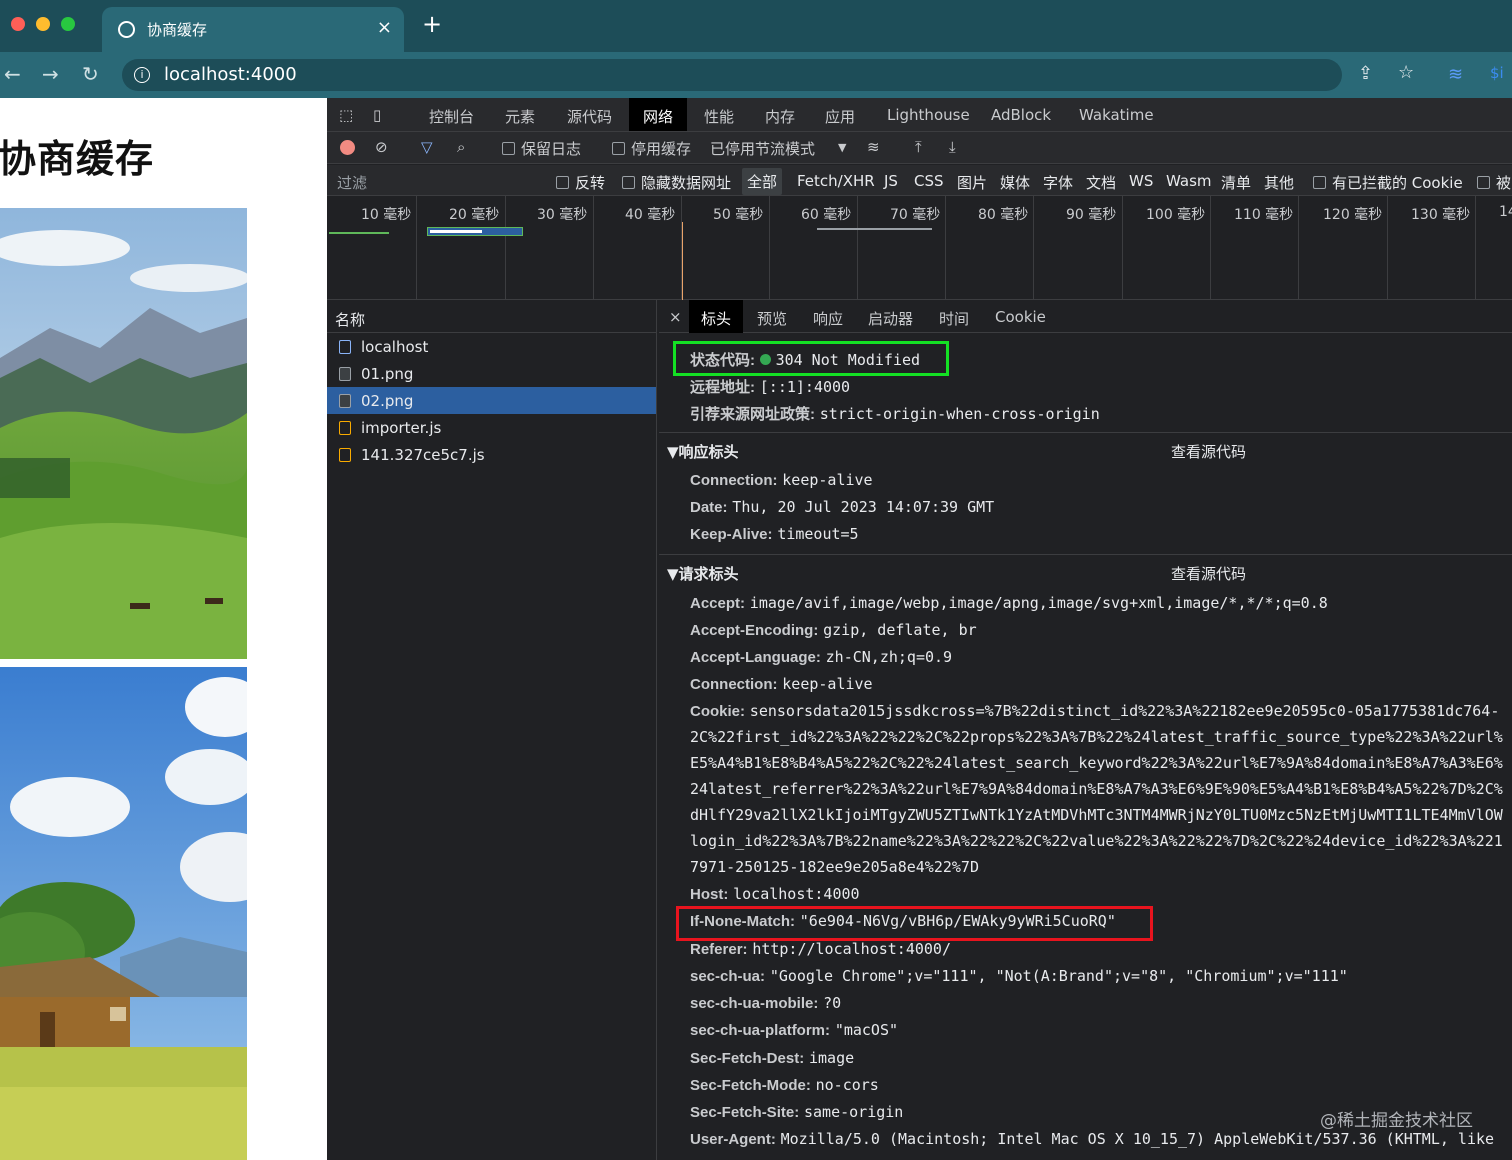 The image size is (1512, 1160). Describe the element at coordinates (756, 26) in the screenshot. I see `browser-tab-bar: 协商缓存 × +` at that location.